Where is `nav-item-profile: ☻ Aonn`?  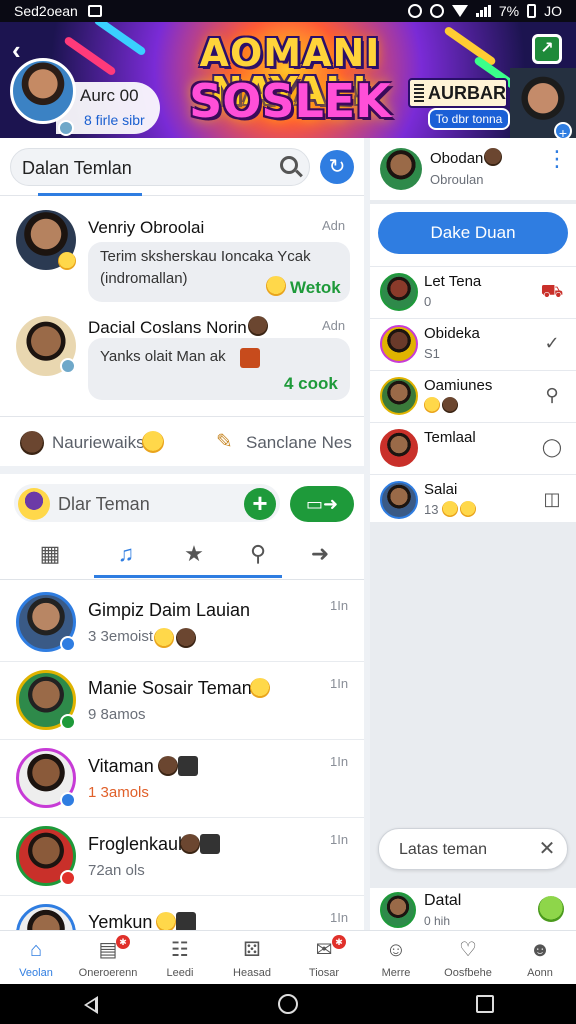
nav-item-profile: ☻ Aonn is located at coordinates (540, 958).